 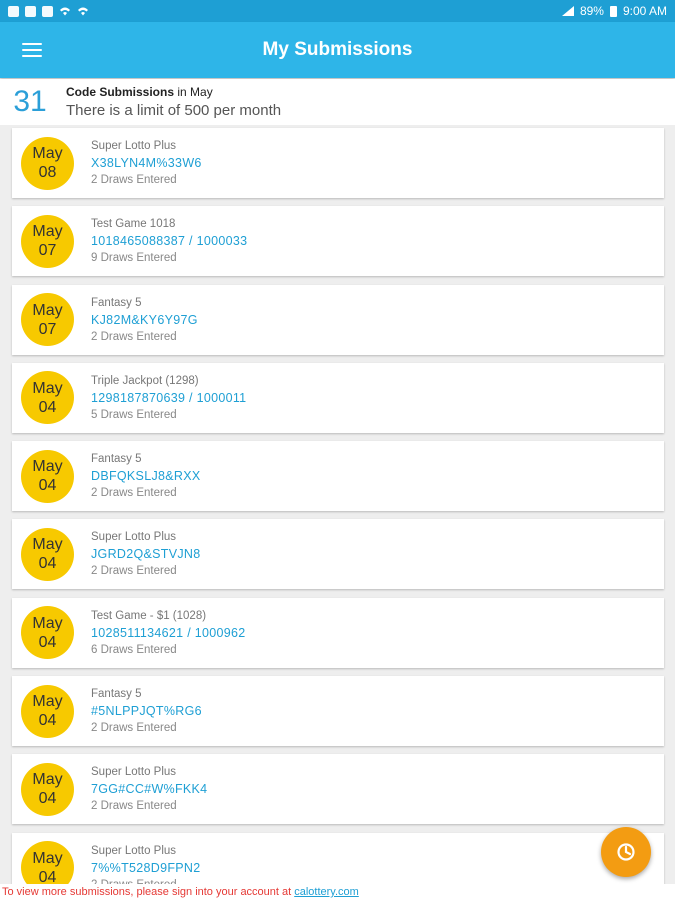 I want to click on signal-icon, so click(x=567, y=11).